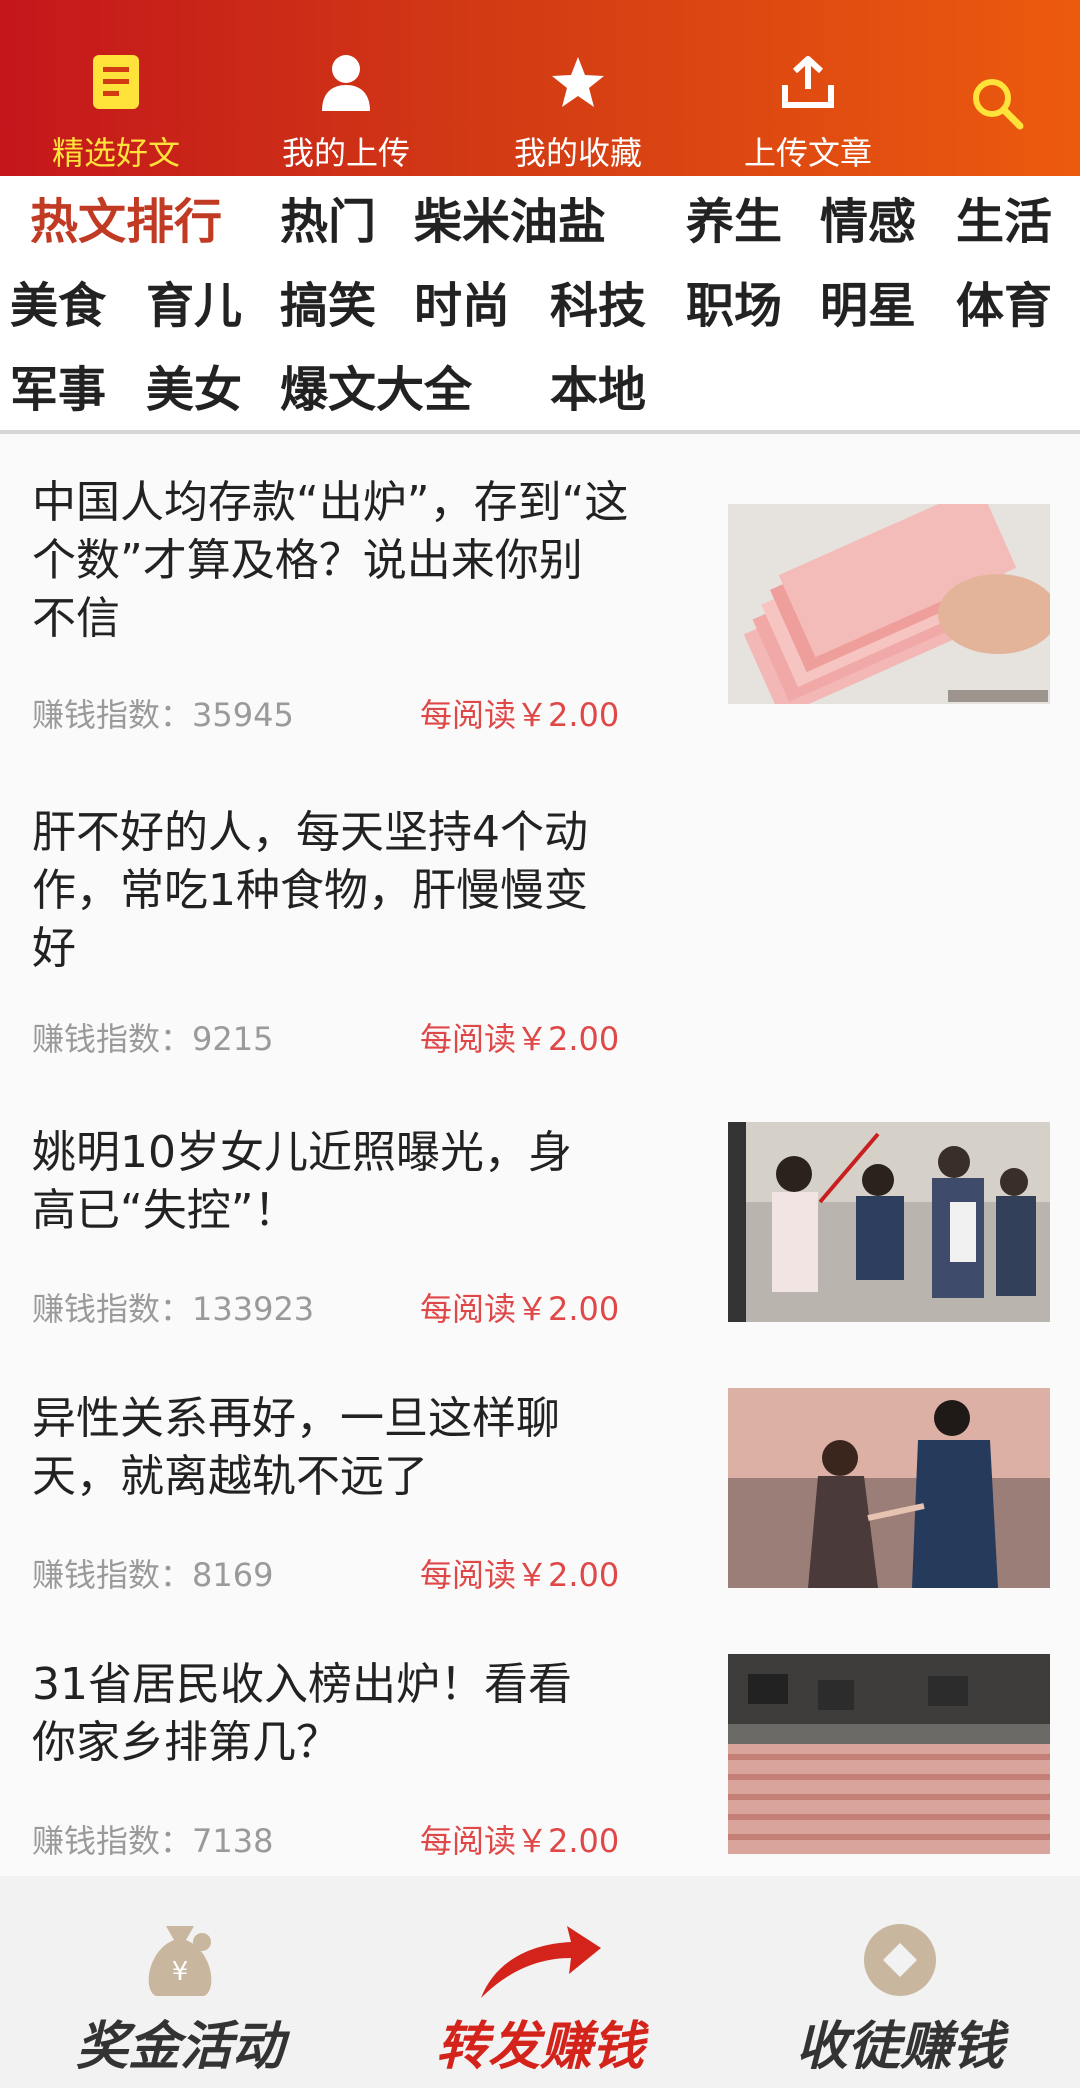 The width and height of the screenshot is (1080, 2088). I want to click on earning-index: 赚钱指数：8169, so click(153, 1575).